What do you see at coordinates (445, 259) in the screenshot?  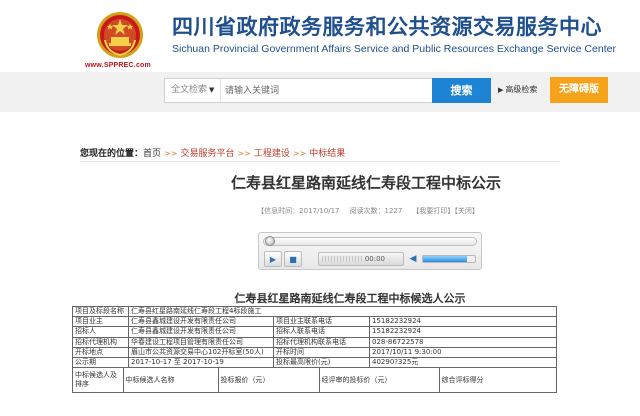 I see `volume-fill` at bounding box center [445, 259].